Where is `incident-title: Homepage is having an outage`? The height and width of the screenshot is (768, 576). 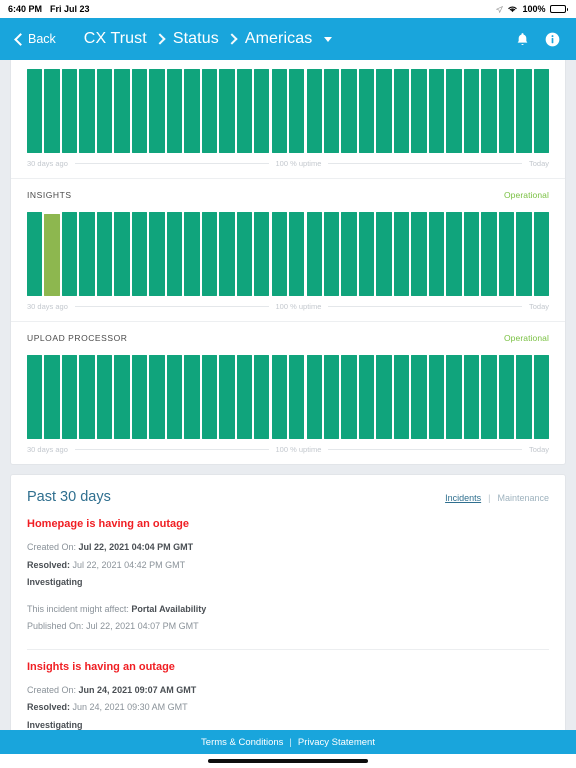 incident-title: Homepage is having an outage is located at coordinates (288, 524).